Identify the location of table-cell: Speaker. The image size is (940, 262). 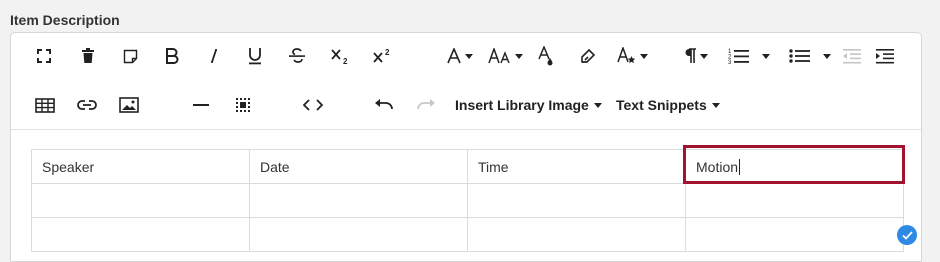
(140, 166).